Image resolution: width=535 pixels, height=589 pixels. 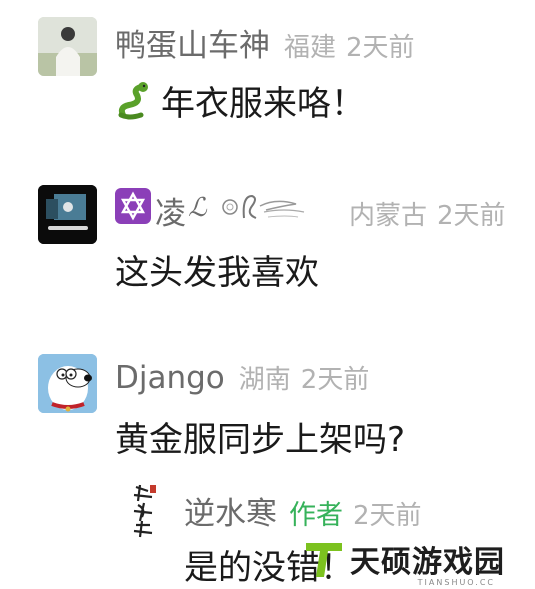 What do you see at coordinates (388, 216) in the screenshot?
I see `region-label: 内蒙古` at bounding box center [388, 216].